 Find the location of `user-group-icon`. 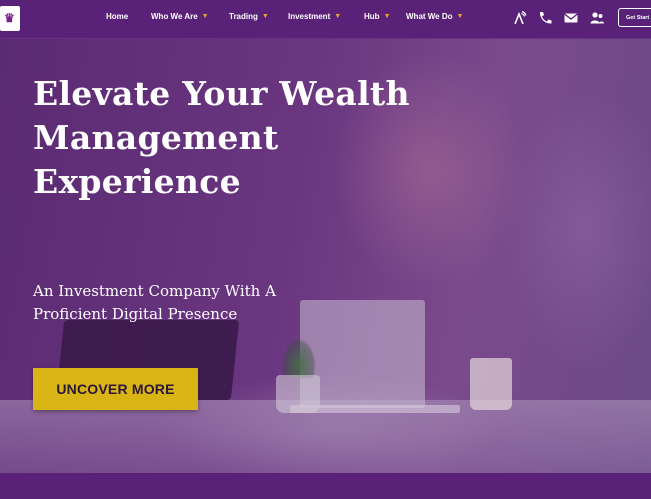

user-group-icon is located at coordinates (597, 18).